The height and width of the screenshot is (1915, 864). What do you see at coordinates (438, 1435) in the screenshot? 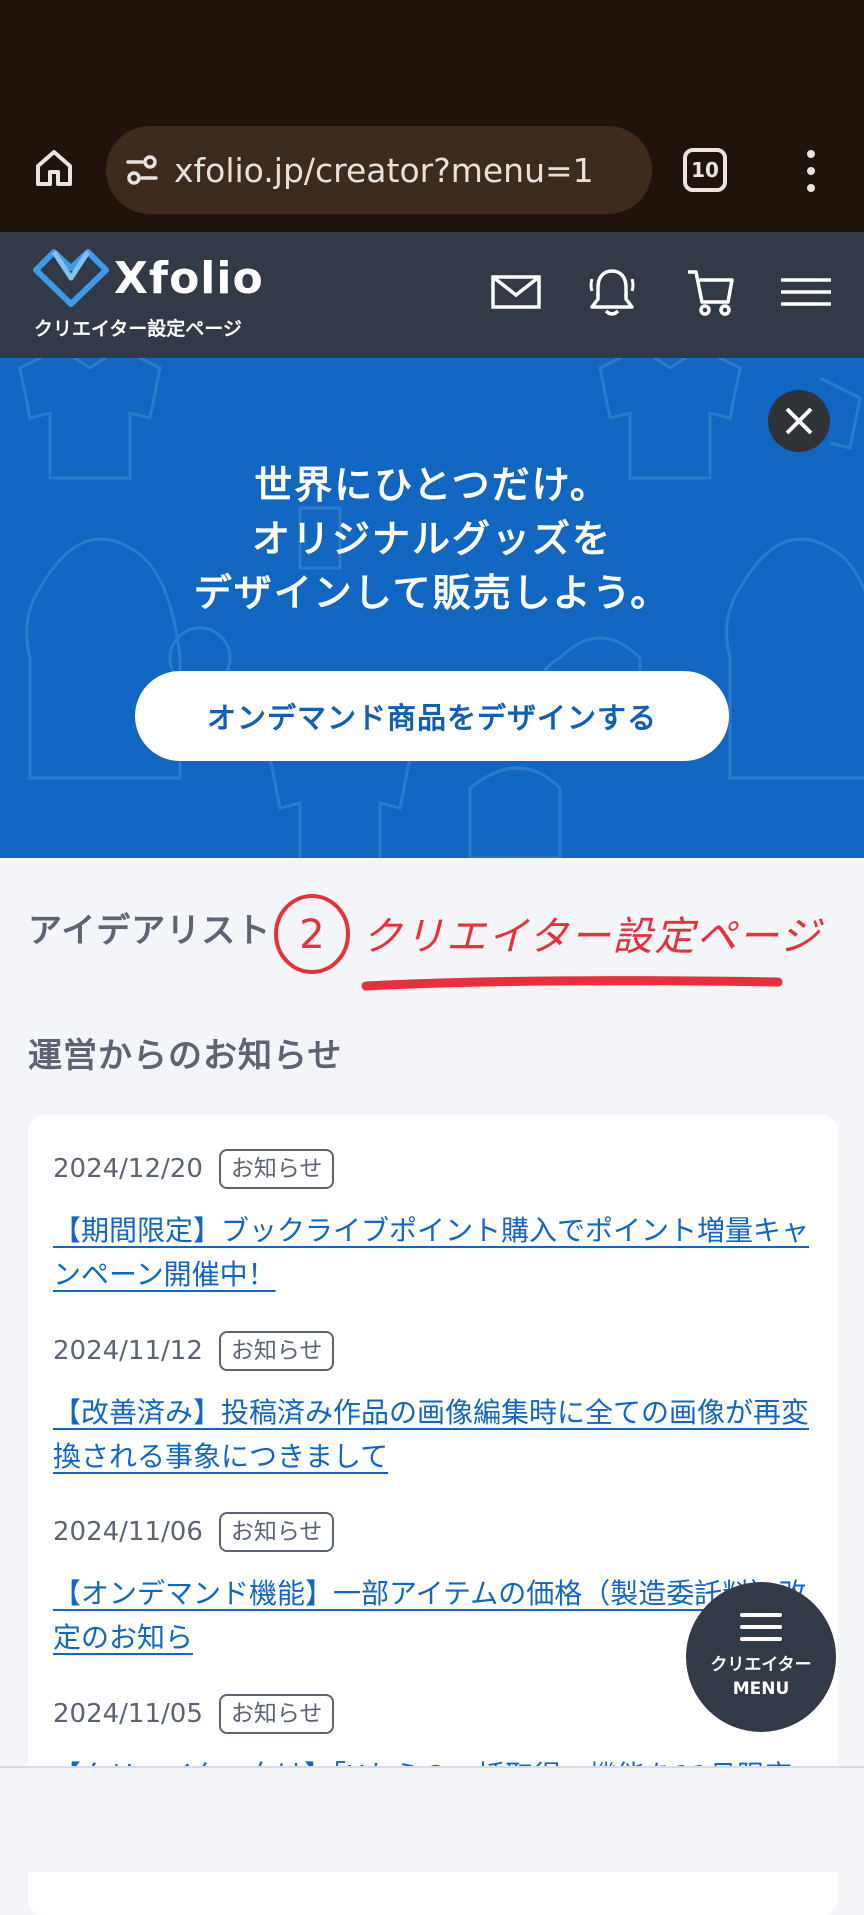
I see `news-link: 【改善済み】投稿済み作品の画像編集時に全ての画像が再変換される事象につきまして` at bounding box center [438, 1435].